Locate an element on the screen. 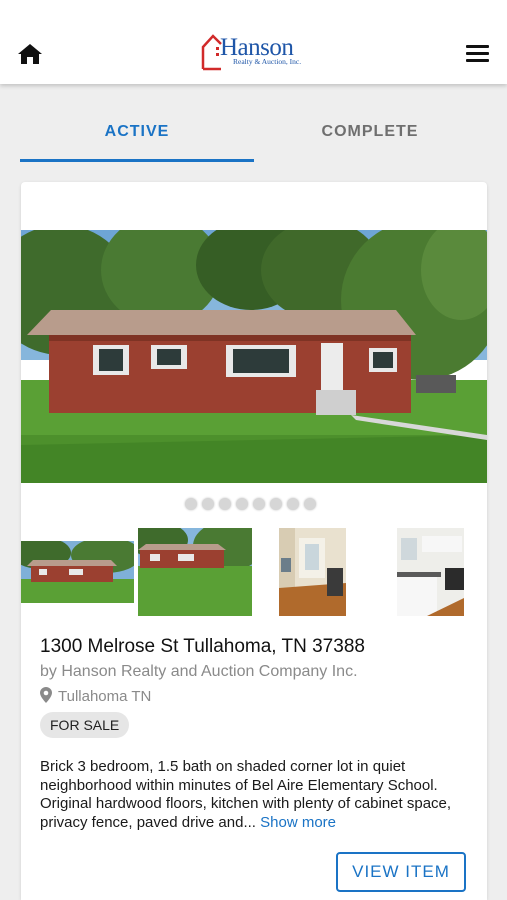 Image resolution: width=507 pixels, height=900 pixels. listing-address: 1300 Melrose St Tullahoma, TN 37388 is located at coordinates (202, 647).